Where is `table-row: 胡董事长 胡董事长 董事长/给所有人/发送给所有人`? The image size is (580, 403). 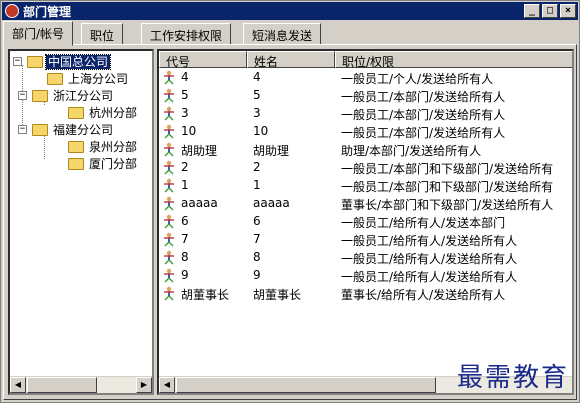 table-row: 胡董事长 胡董事长 董事长/给所有人/发送给所有人 is located at coordinates (365, 294).